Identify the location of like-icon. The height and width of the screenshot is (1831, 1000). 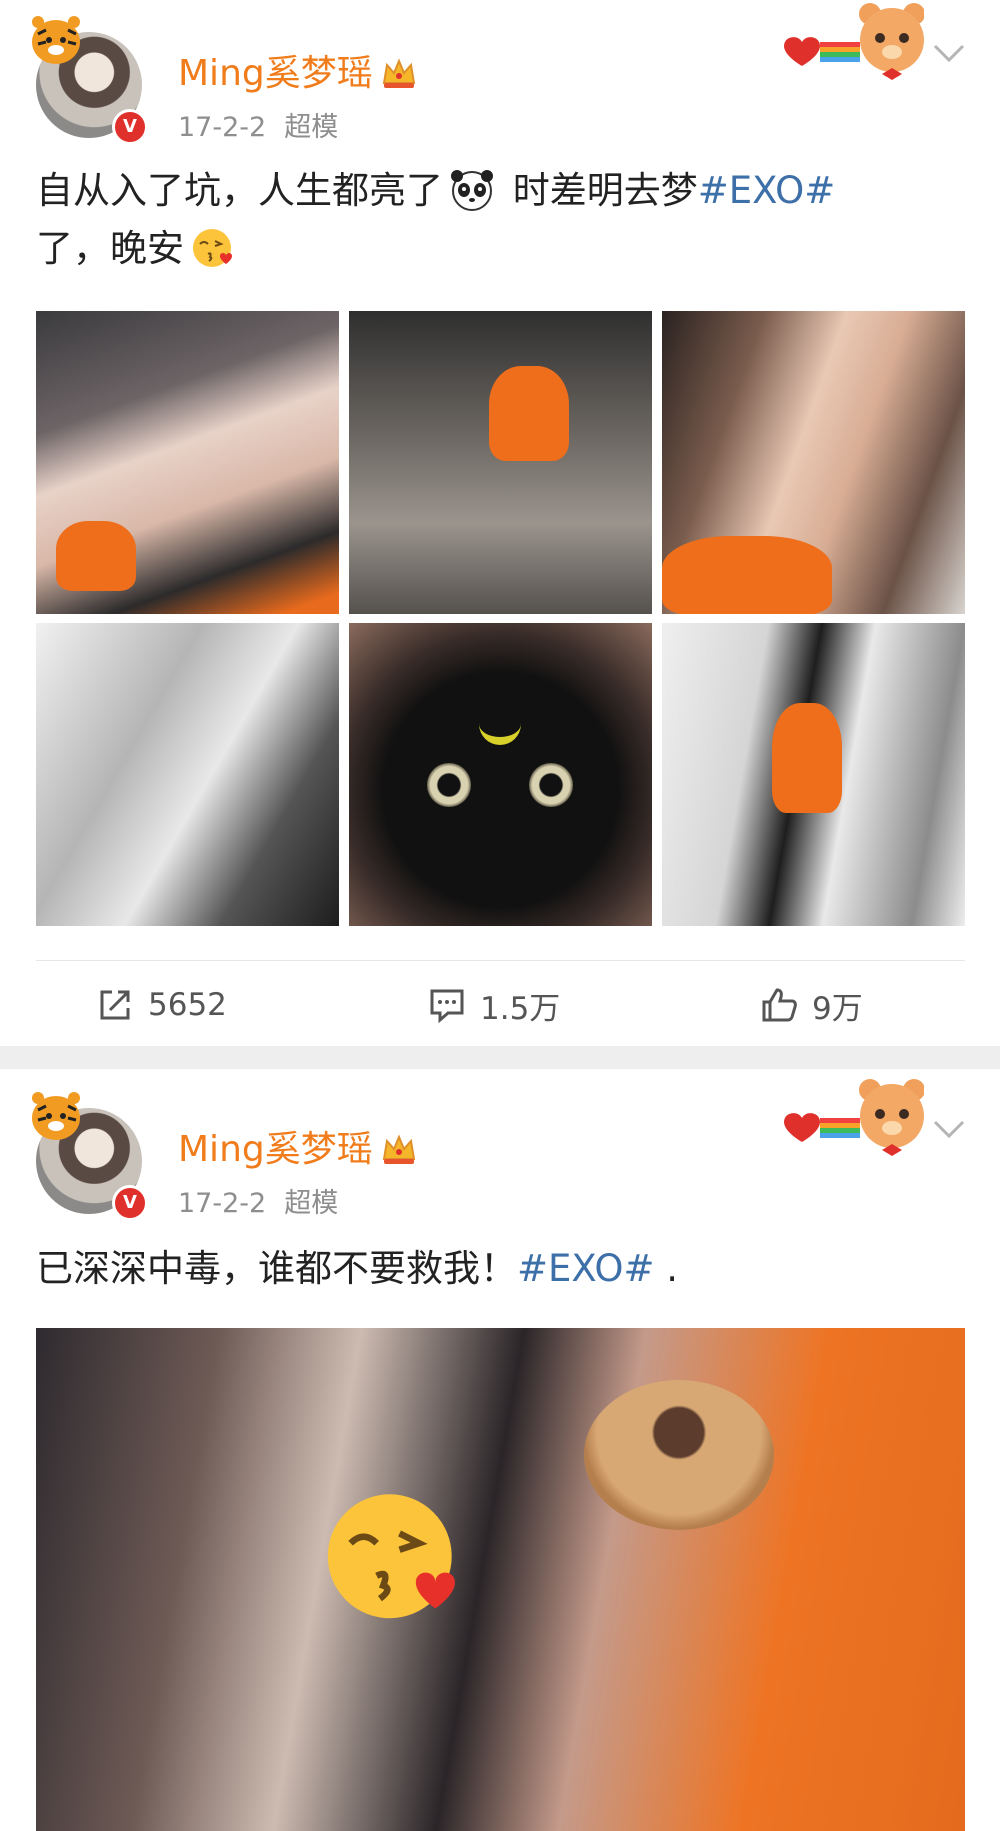
(779, 1005).